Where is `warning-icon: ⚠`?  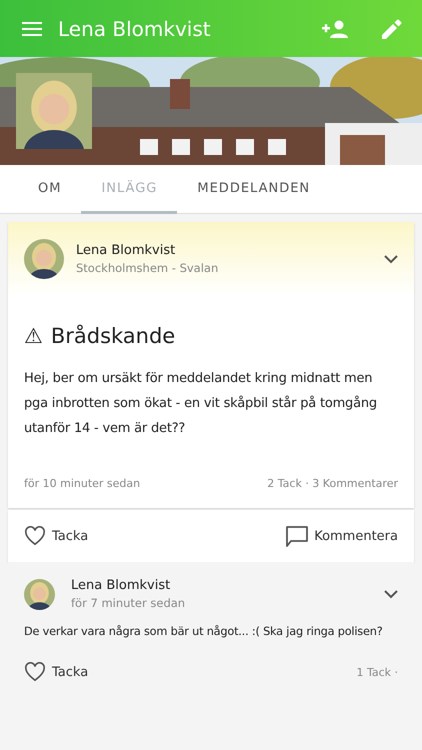 warning-icon: ⚠ is located at coordinates (33, 336).